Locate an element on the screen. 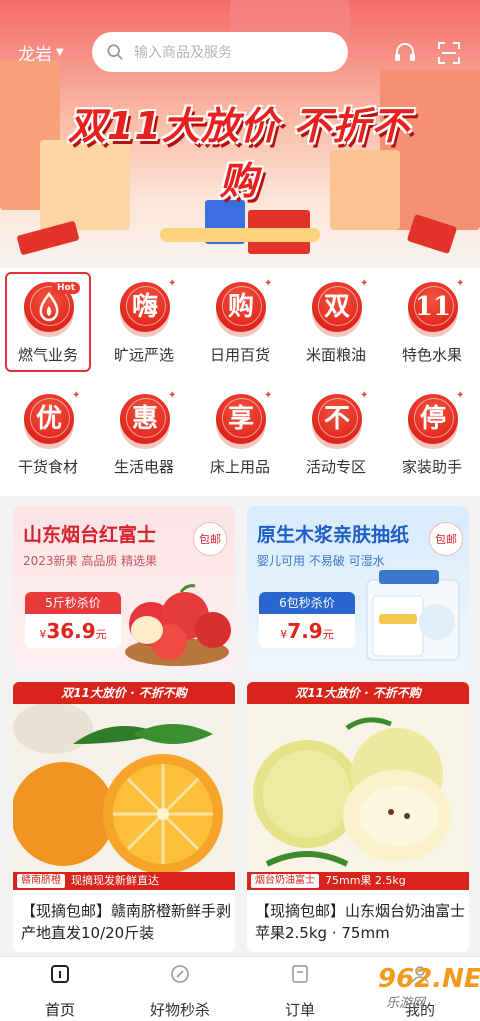 This screenshot has height=1021, width=480. category-label: 旷远严选 is located at coordinates (143, 355).